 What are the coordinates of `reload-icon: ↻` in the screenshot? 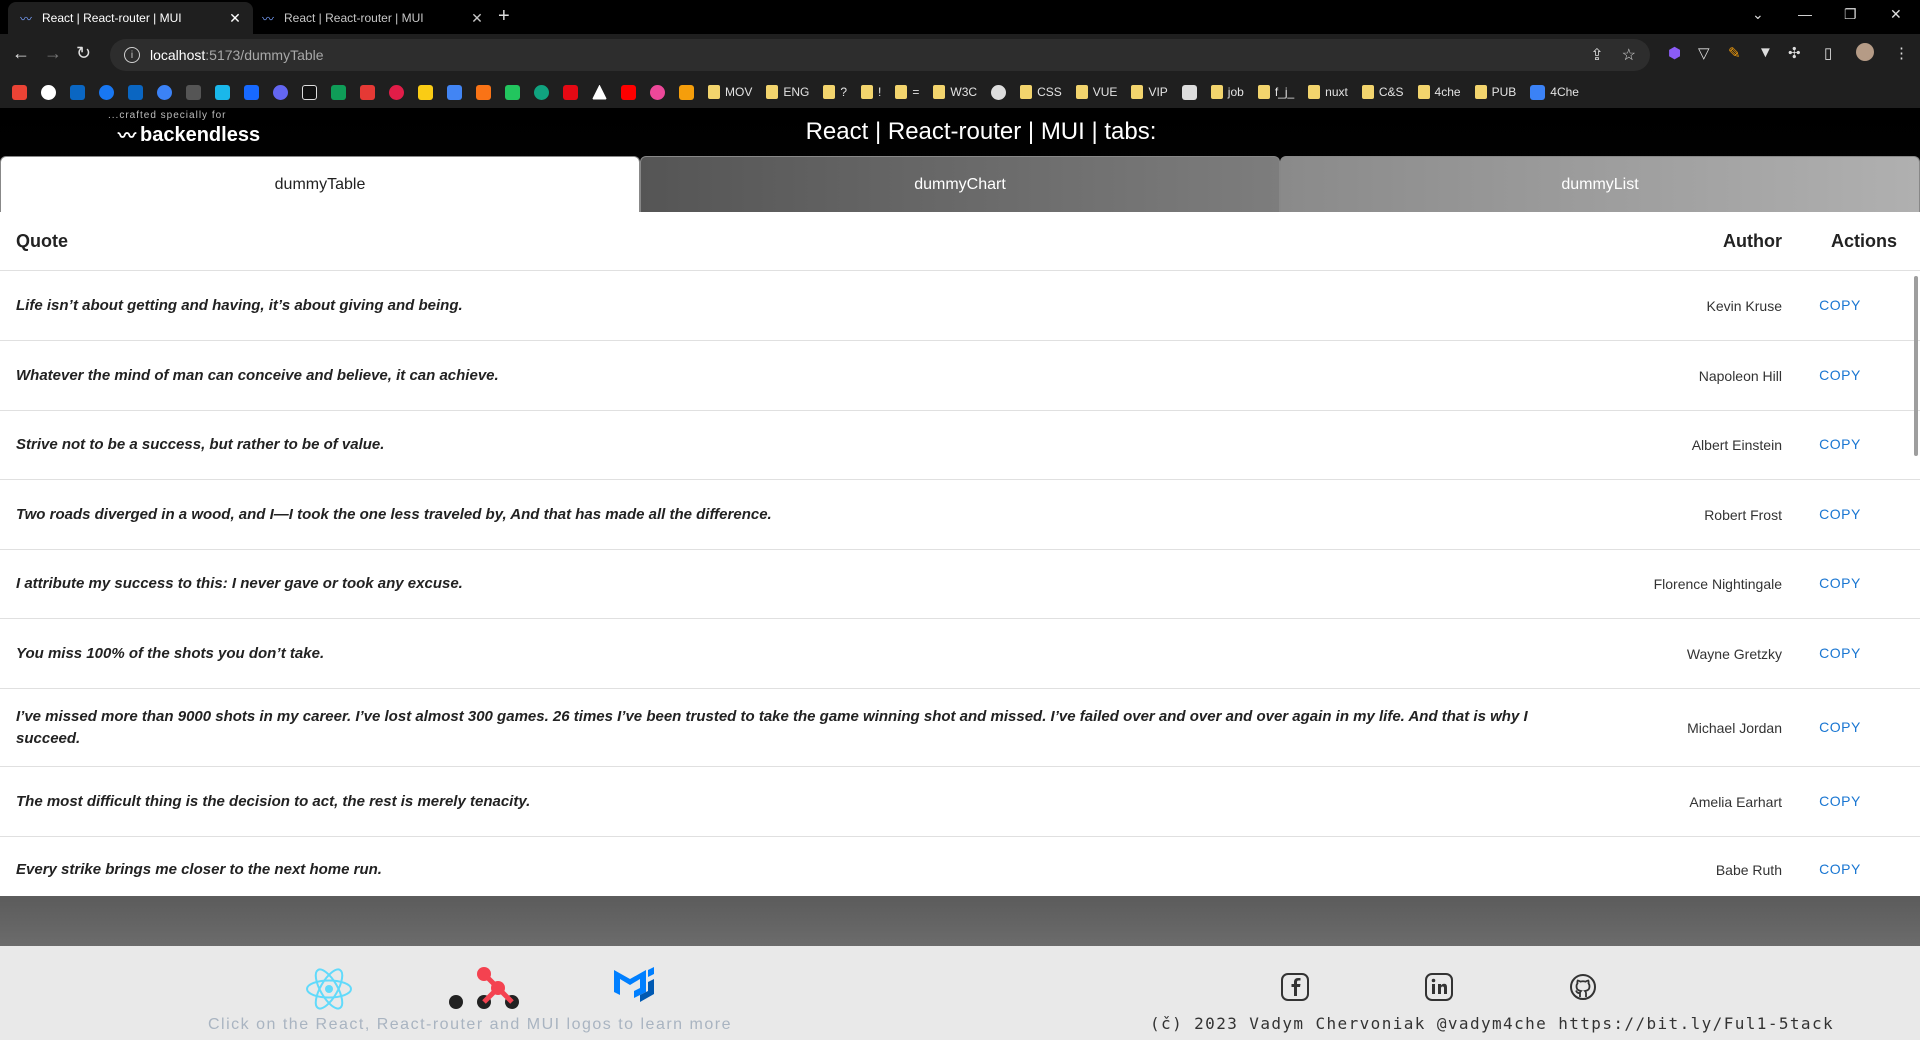 It's located at (83, 53).